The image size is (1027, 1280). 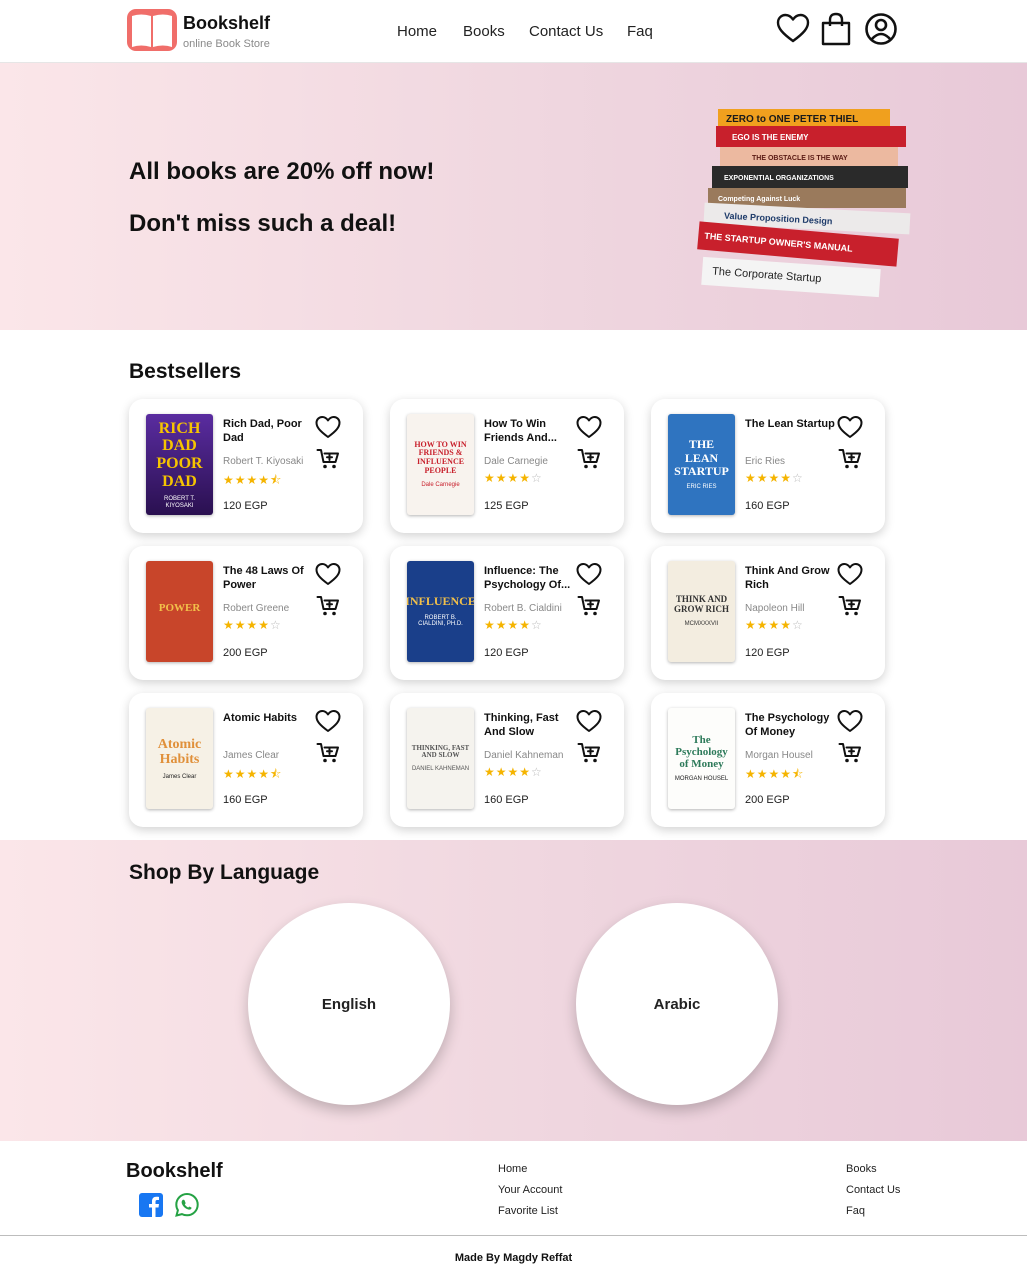 What do you see at coordinates (791, 424) in the screenshot?
I see `book-title: The Lean Startup` at bounding box center [791, 424].